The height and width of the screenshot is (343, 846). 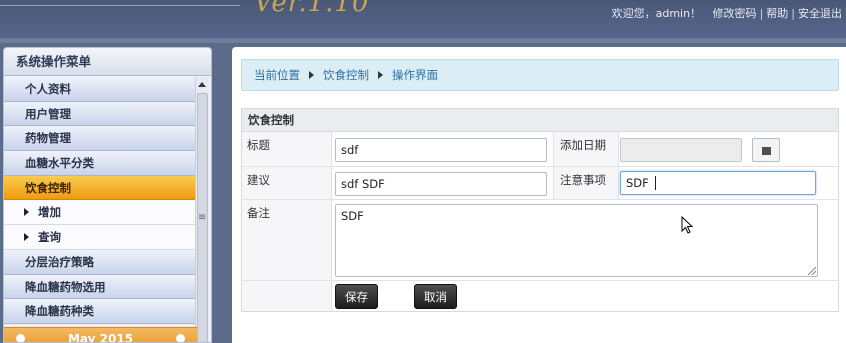 I want to click on sidebar-subitem-query: 查询, so click(x=100, y=237).